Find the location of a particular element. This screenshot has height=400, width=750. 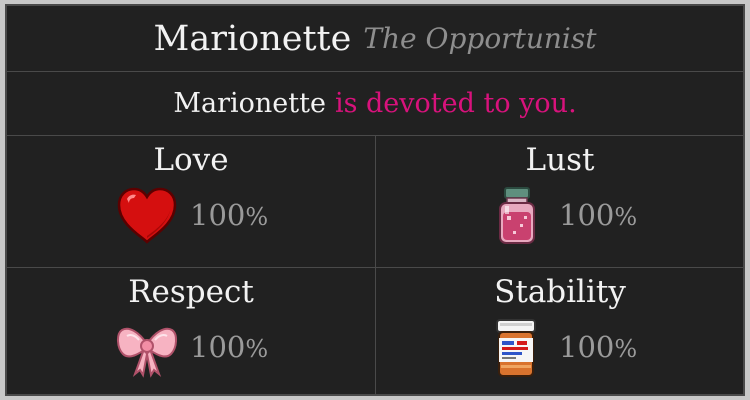

stat-lust-label: Lust is located at coordinates (560, 160).